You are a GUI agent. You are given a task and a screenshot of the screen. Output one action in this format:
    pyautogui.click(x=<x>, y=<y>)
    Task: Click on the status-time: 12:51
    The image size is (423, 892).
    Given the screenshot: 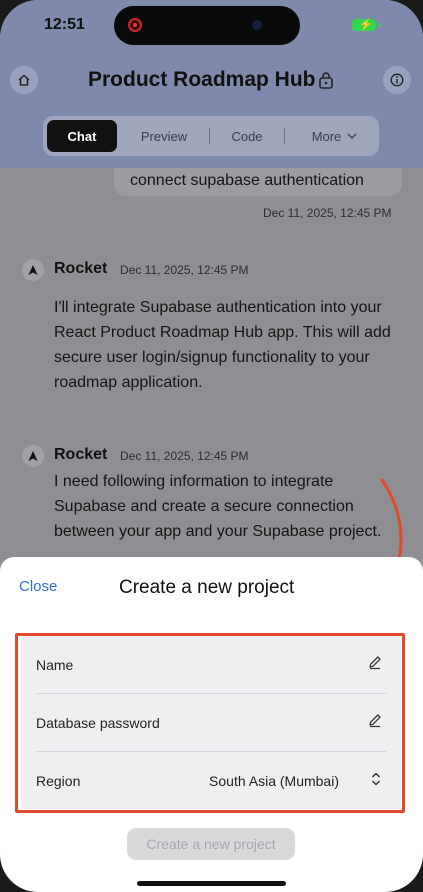 What is the action you would take?
    pyautogui.click(x=64, y=24)
    